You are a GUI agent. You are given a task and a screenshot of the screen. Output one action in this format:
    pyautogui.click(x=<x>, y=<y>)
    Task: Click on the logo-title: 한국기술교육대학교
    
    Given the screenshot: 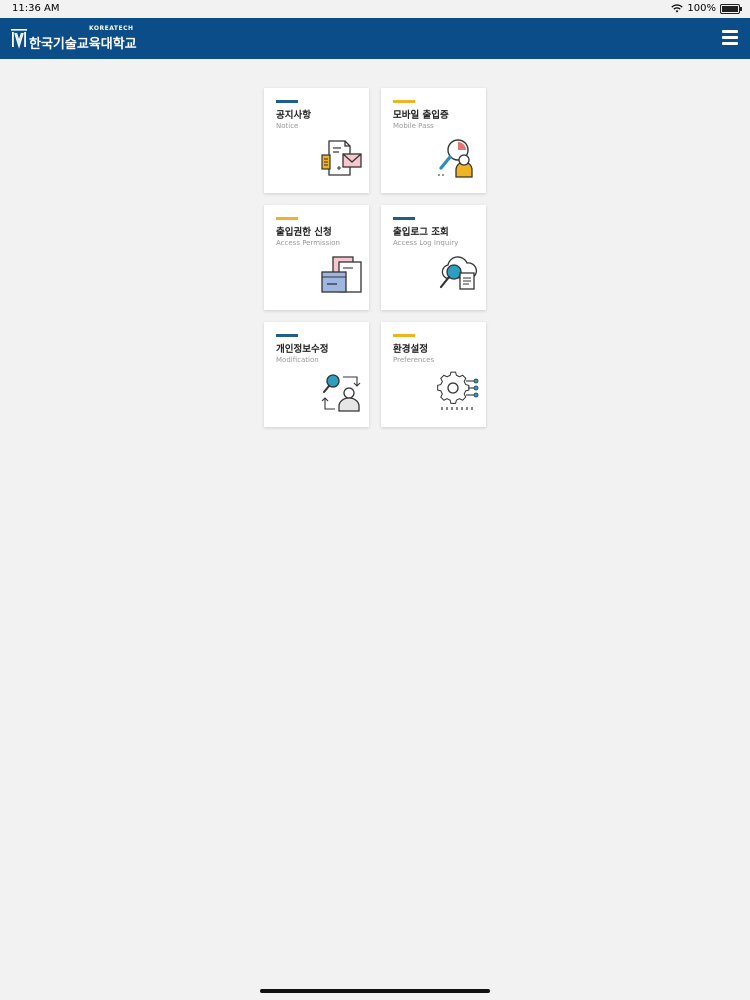 What is the action you would take?
    pyautogui.click(x=83, y=44)
    